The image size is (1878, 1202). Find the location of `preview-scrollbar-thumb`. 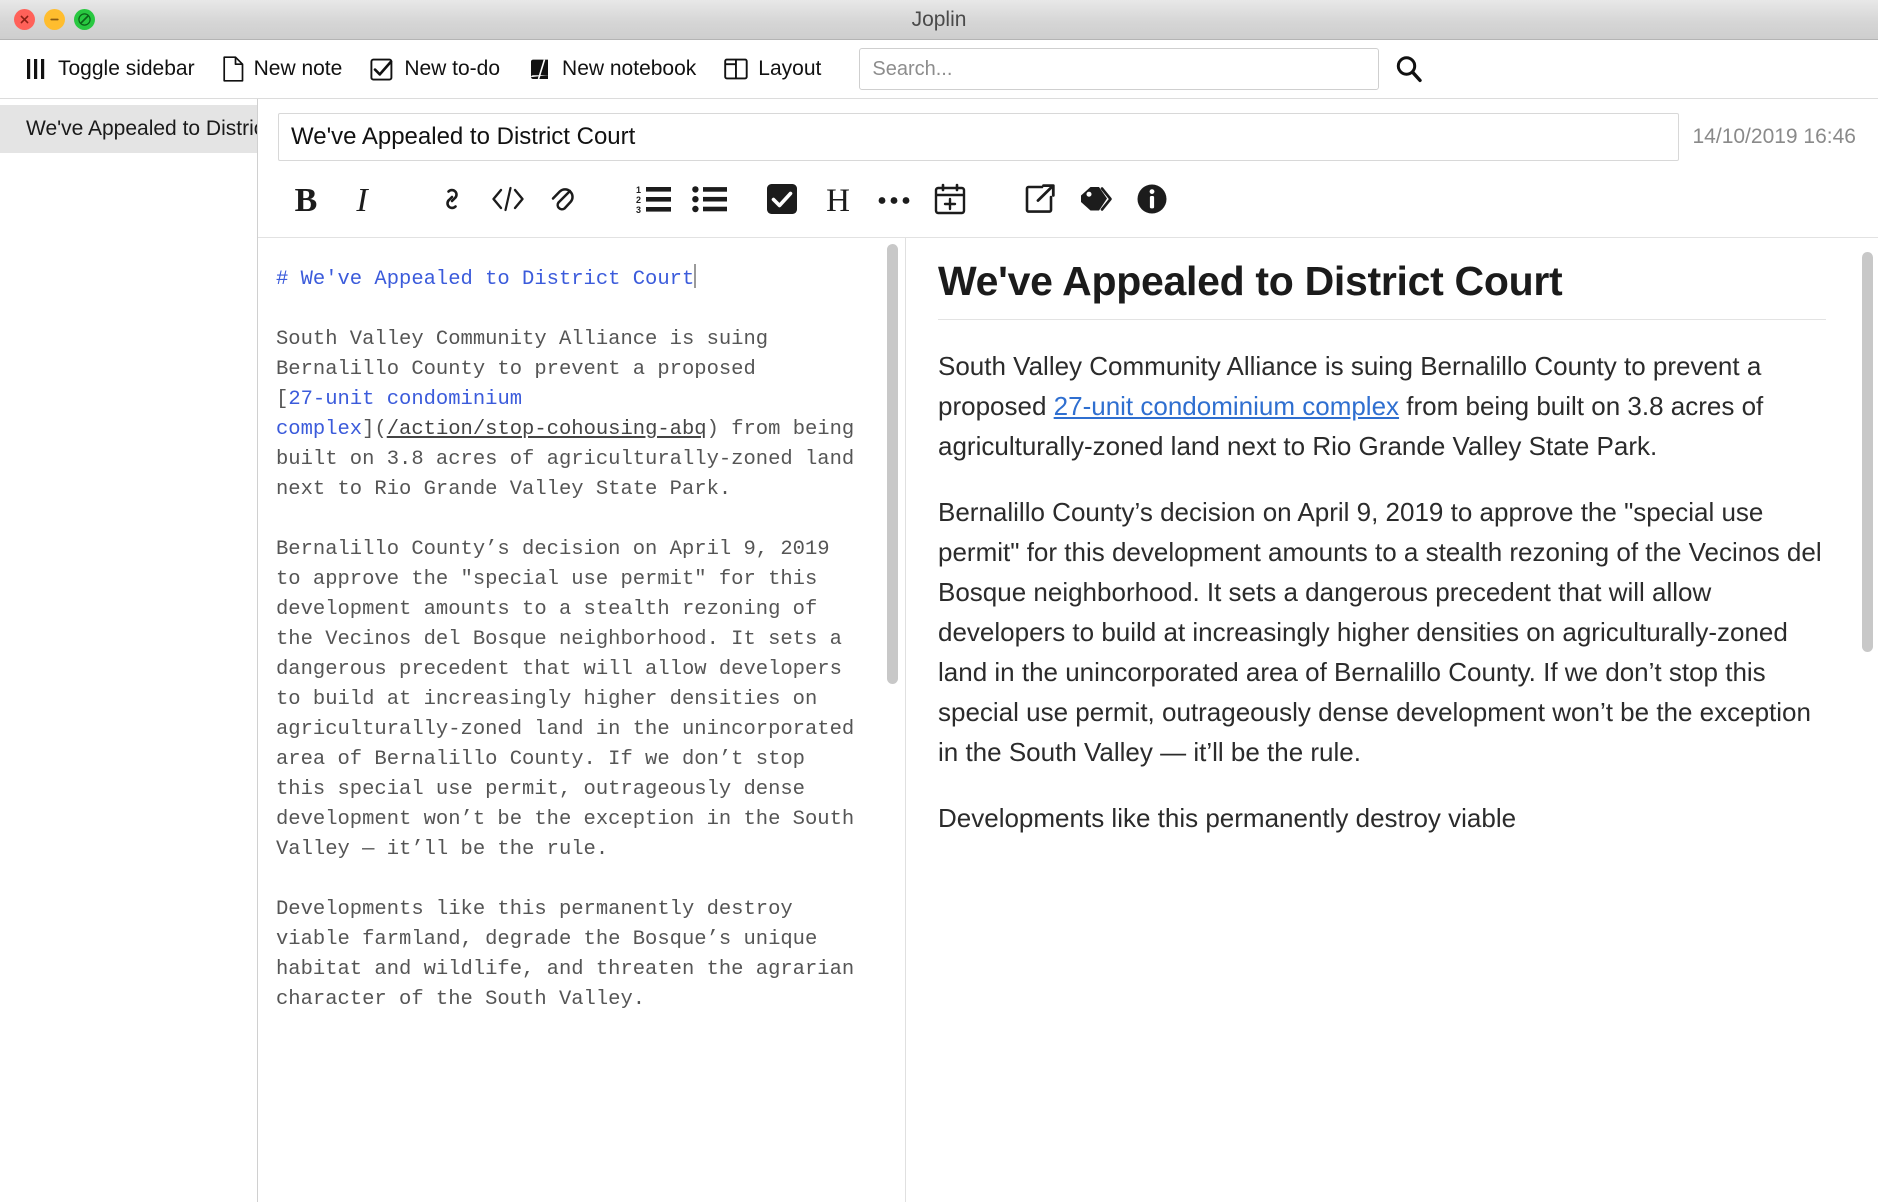

preview-scrollbar-thumb is located at coordinates (1867, 452).